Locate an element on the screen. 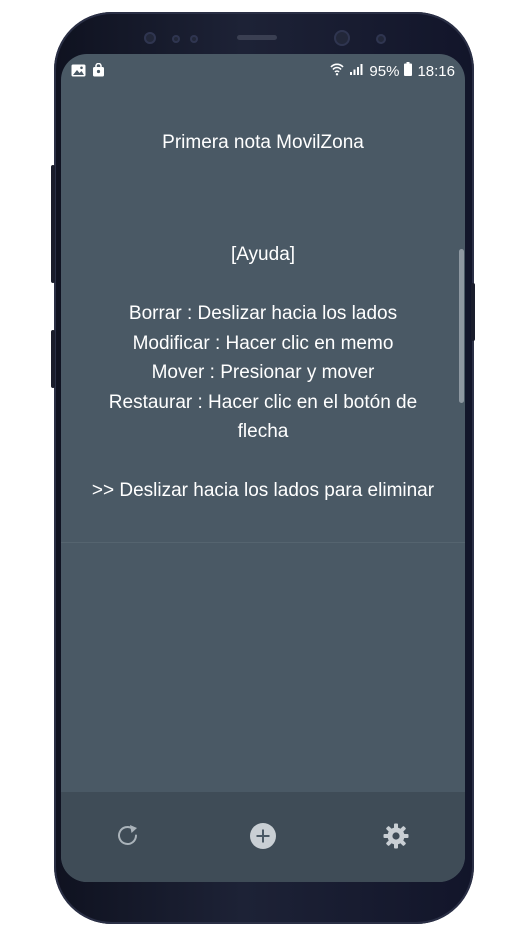 The width and height of the screenshot is (506, 944). settings-icon is located at coordinates (396, 838).